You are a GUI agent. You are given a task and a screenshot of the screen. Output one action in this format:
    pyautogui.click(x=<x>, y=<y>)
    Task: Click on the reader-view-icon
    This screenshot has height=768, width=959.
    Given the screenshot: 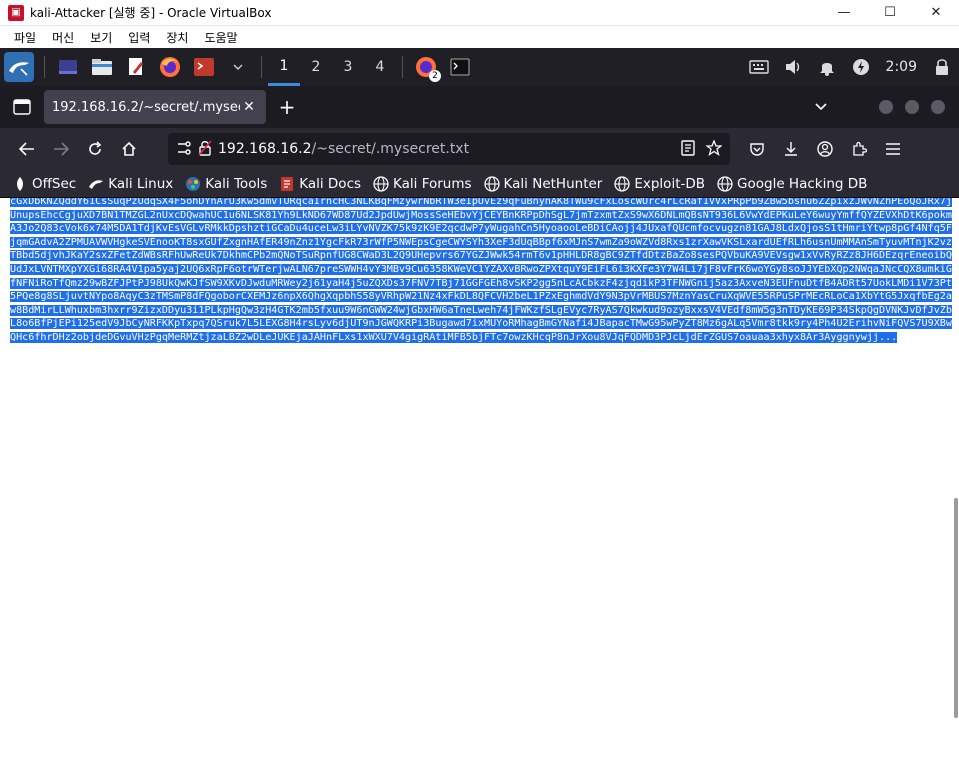 What is the action you would take?
    pyautogui.click(x=688, y=149)
    